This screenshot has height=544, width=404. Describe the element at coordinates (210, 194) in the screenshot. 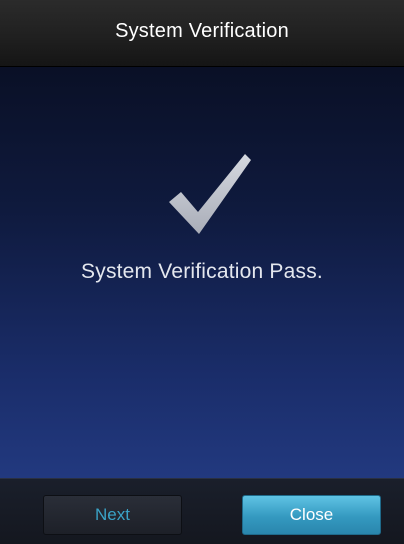

I see `checkmark-icon` at that location.